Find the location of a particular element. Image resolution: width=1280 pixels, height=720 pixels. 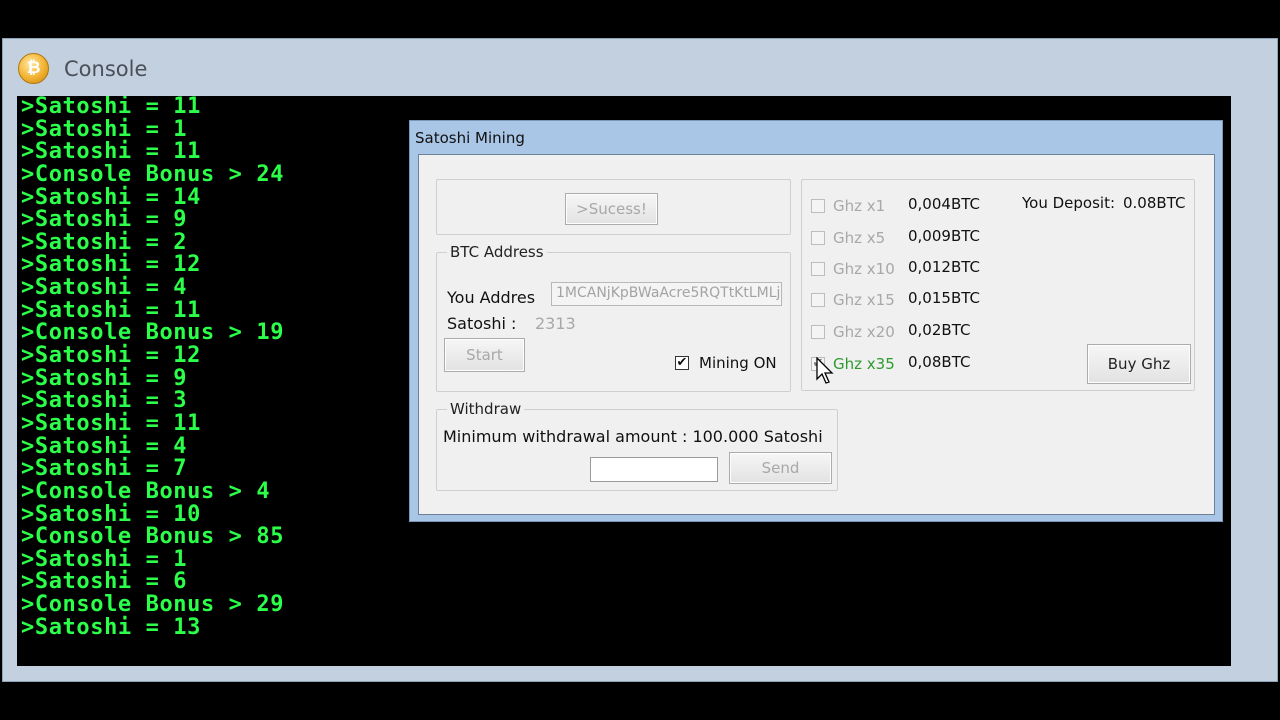

ghz-option-label: Ghz x15 is located at coordinates (864, 300).